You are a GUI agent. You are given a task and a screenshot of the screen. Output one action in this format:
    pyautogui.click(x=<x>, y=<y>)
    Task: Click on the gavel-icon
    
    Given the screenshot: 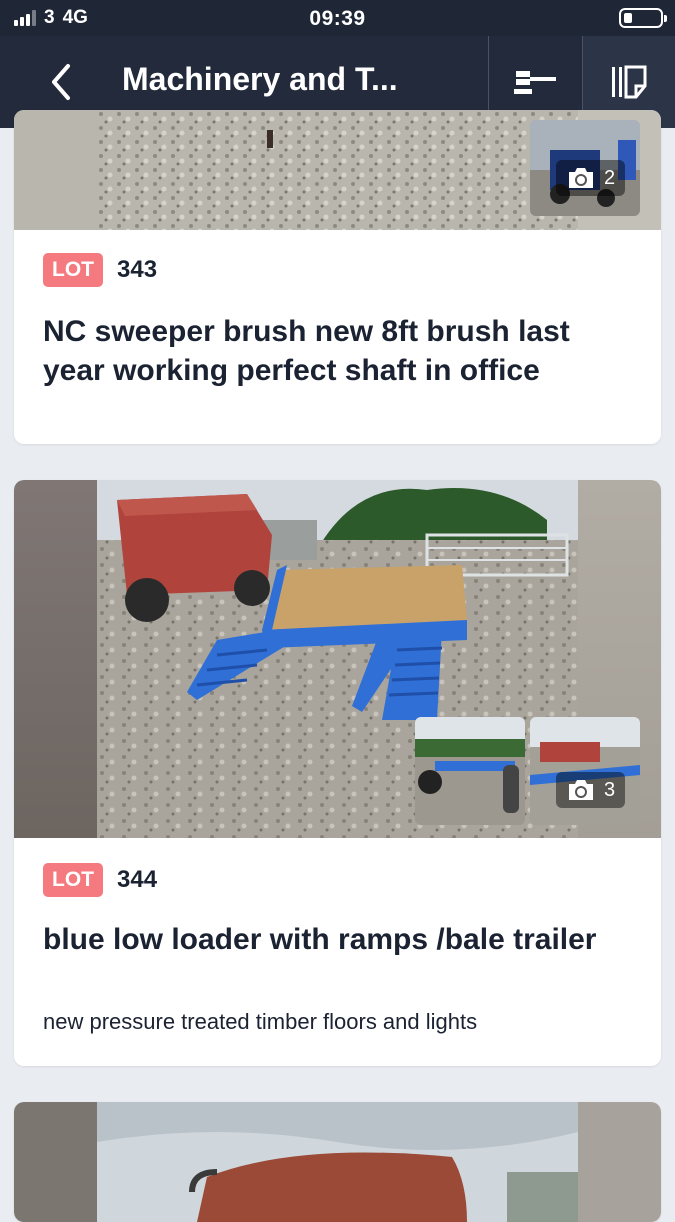 What is the action you would take?
    pyautogui.click(x=534, y=82)
    